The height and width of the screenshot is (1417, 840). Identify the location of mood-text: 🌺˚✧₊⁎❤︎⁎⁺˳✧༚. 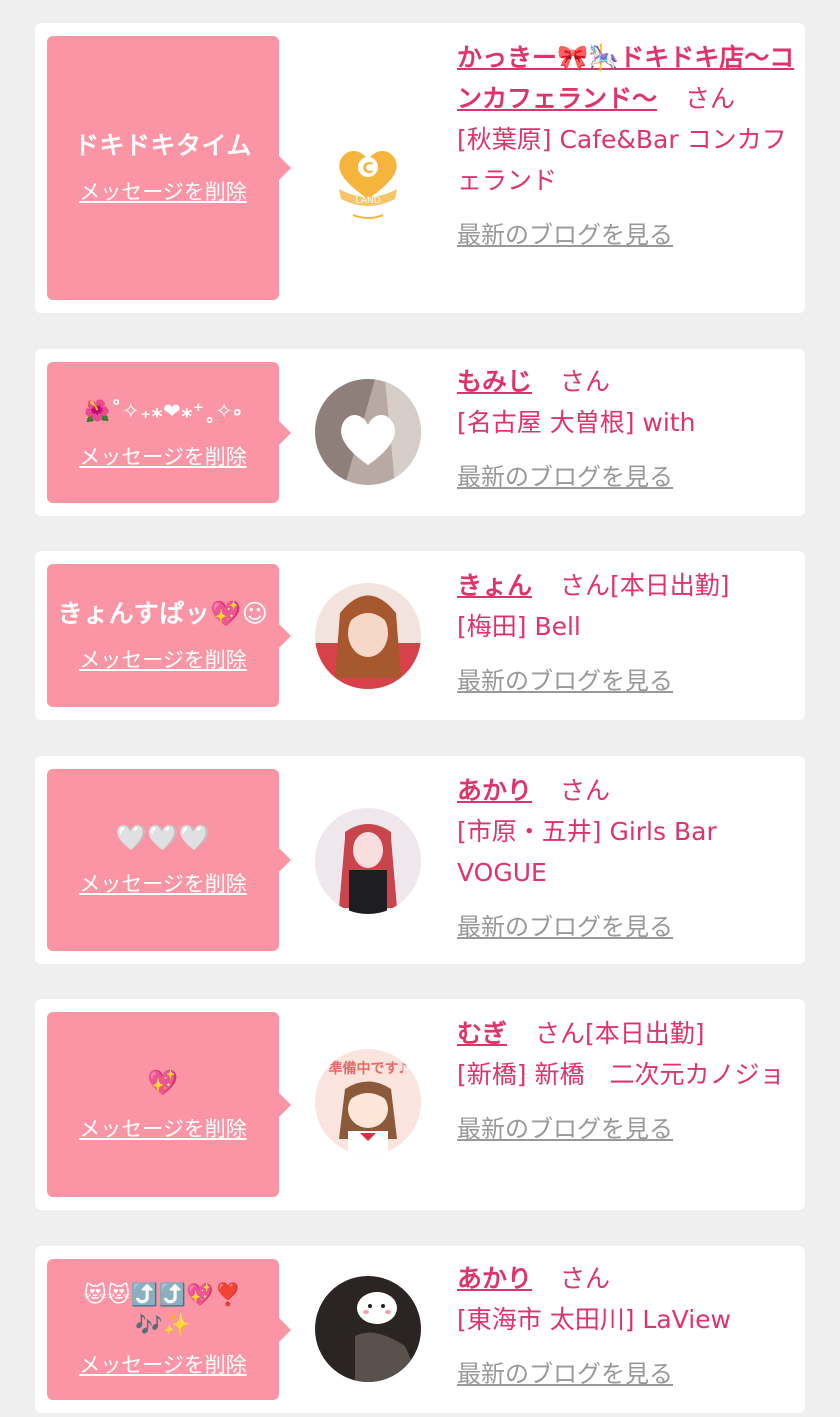
(163, 410).